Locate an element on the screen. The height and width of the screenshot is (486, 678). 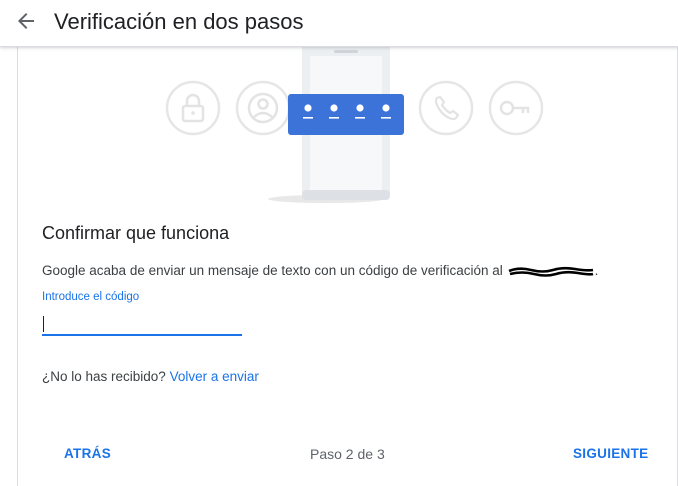
sms-sent-suffix: . is located at coordinates (596, 270).